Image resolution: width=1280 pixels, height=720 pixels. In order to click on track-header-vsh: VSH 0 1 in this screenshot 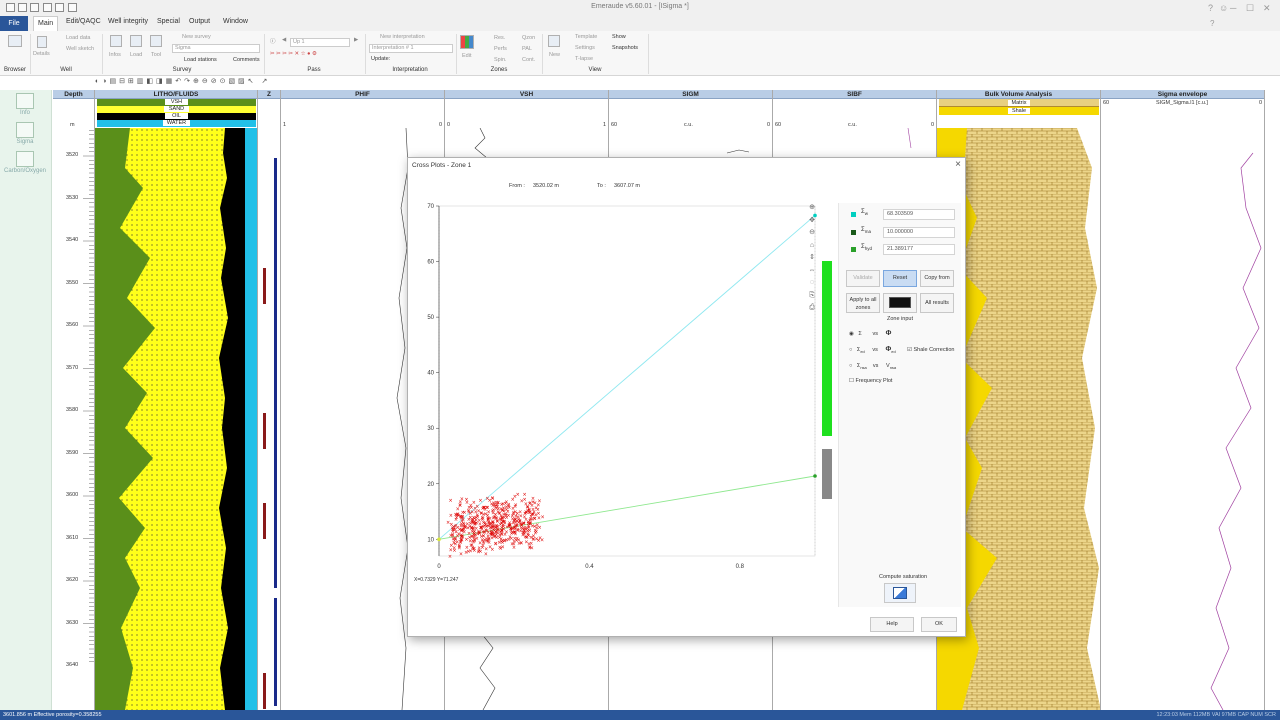, I will do `click(527, 109)`.